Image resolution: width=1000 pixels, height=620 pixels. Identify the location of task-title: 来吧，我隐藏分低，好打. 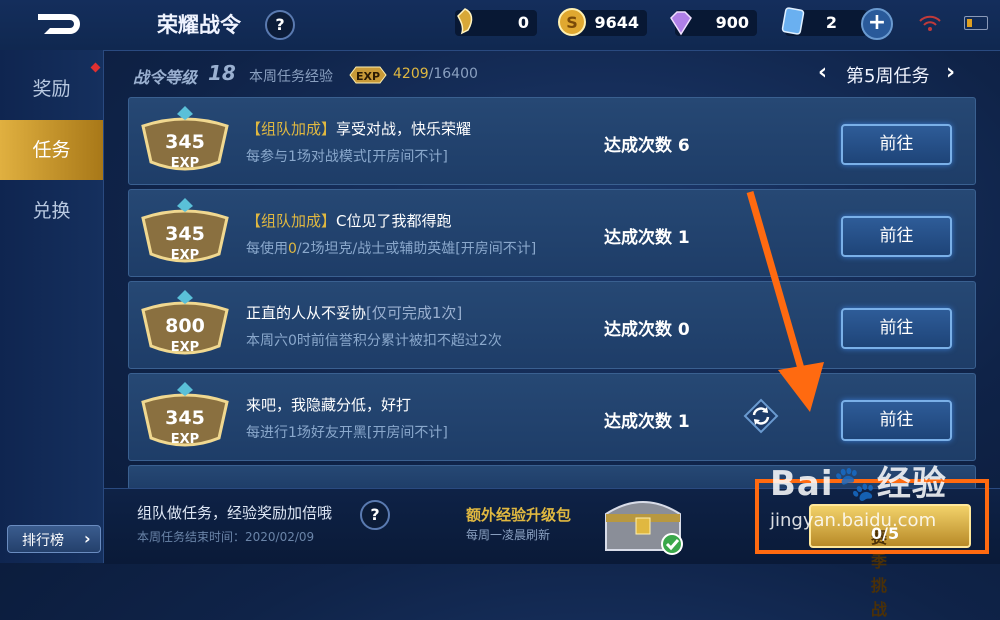
(328, 404).